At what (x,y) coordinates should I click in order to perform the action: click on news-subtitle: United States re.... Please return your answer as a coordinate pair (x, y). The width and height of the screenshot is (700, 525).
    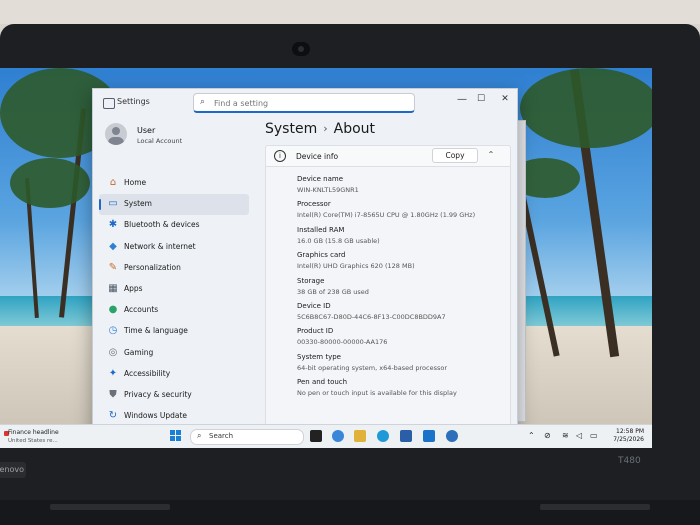
    Looking at the image, I should click on (33, 441).